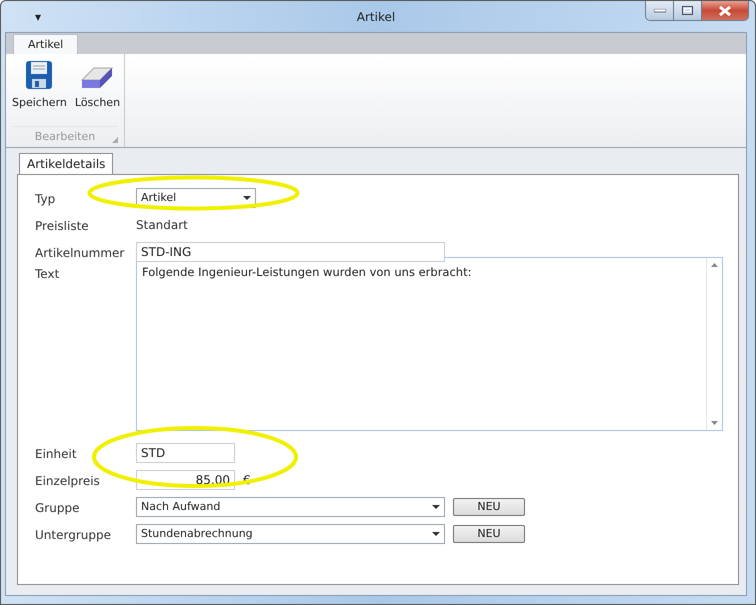  Describe the element at coordinates (115, 140) in the screenshot. I see `dialog-launcher-icon` at that location.